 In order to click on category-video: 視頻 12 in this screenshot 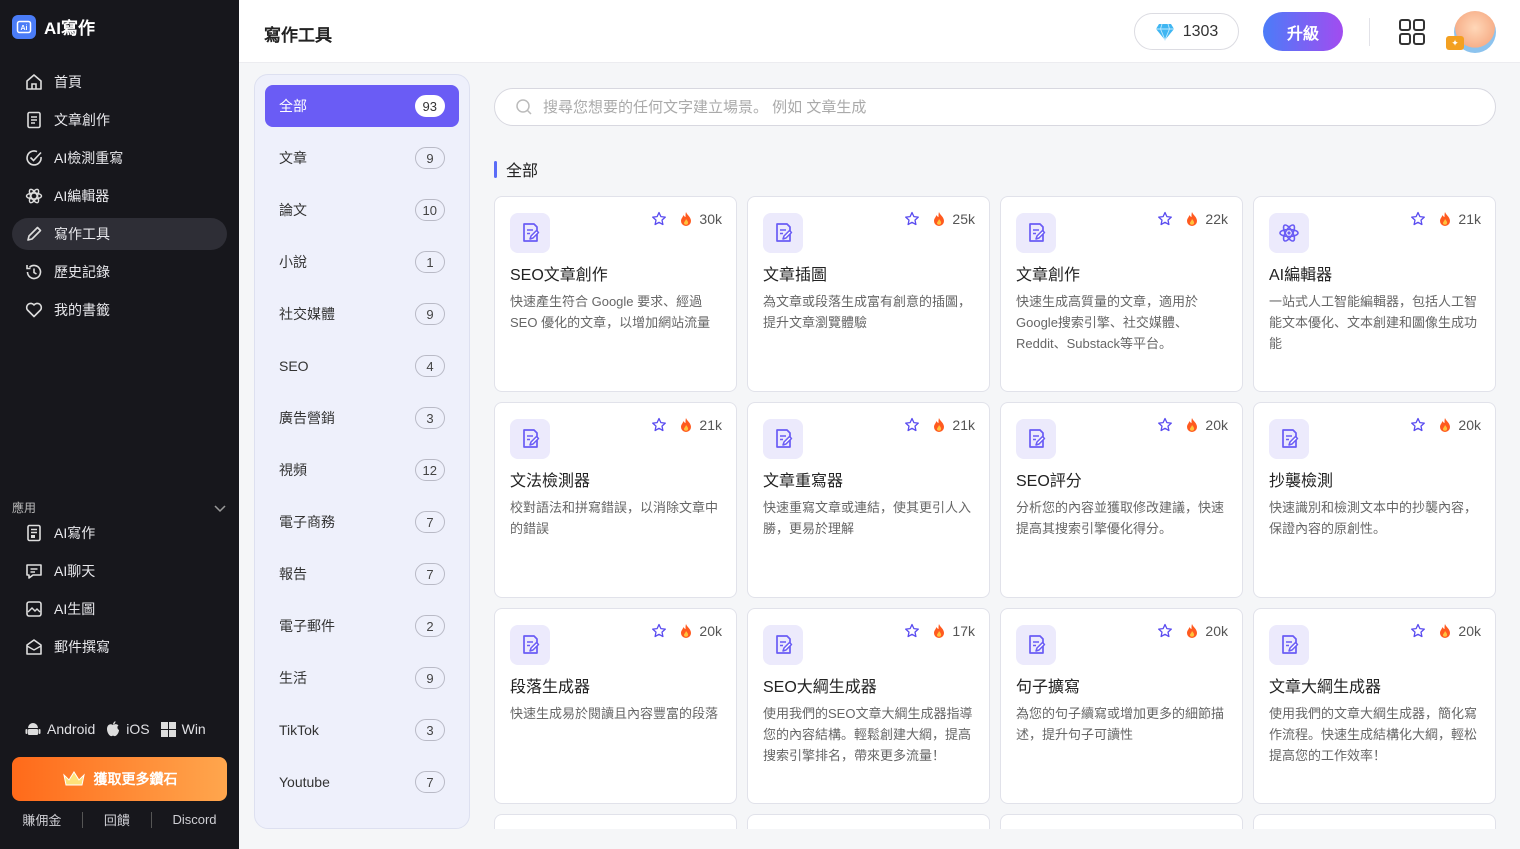, I will do `click(362, 470)`.